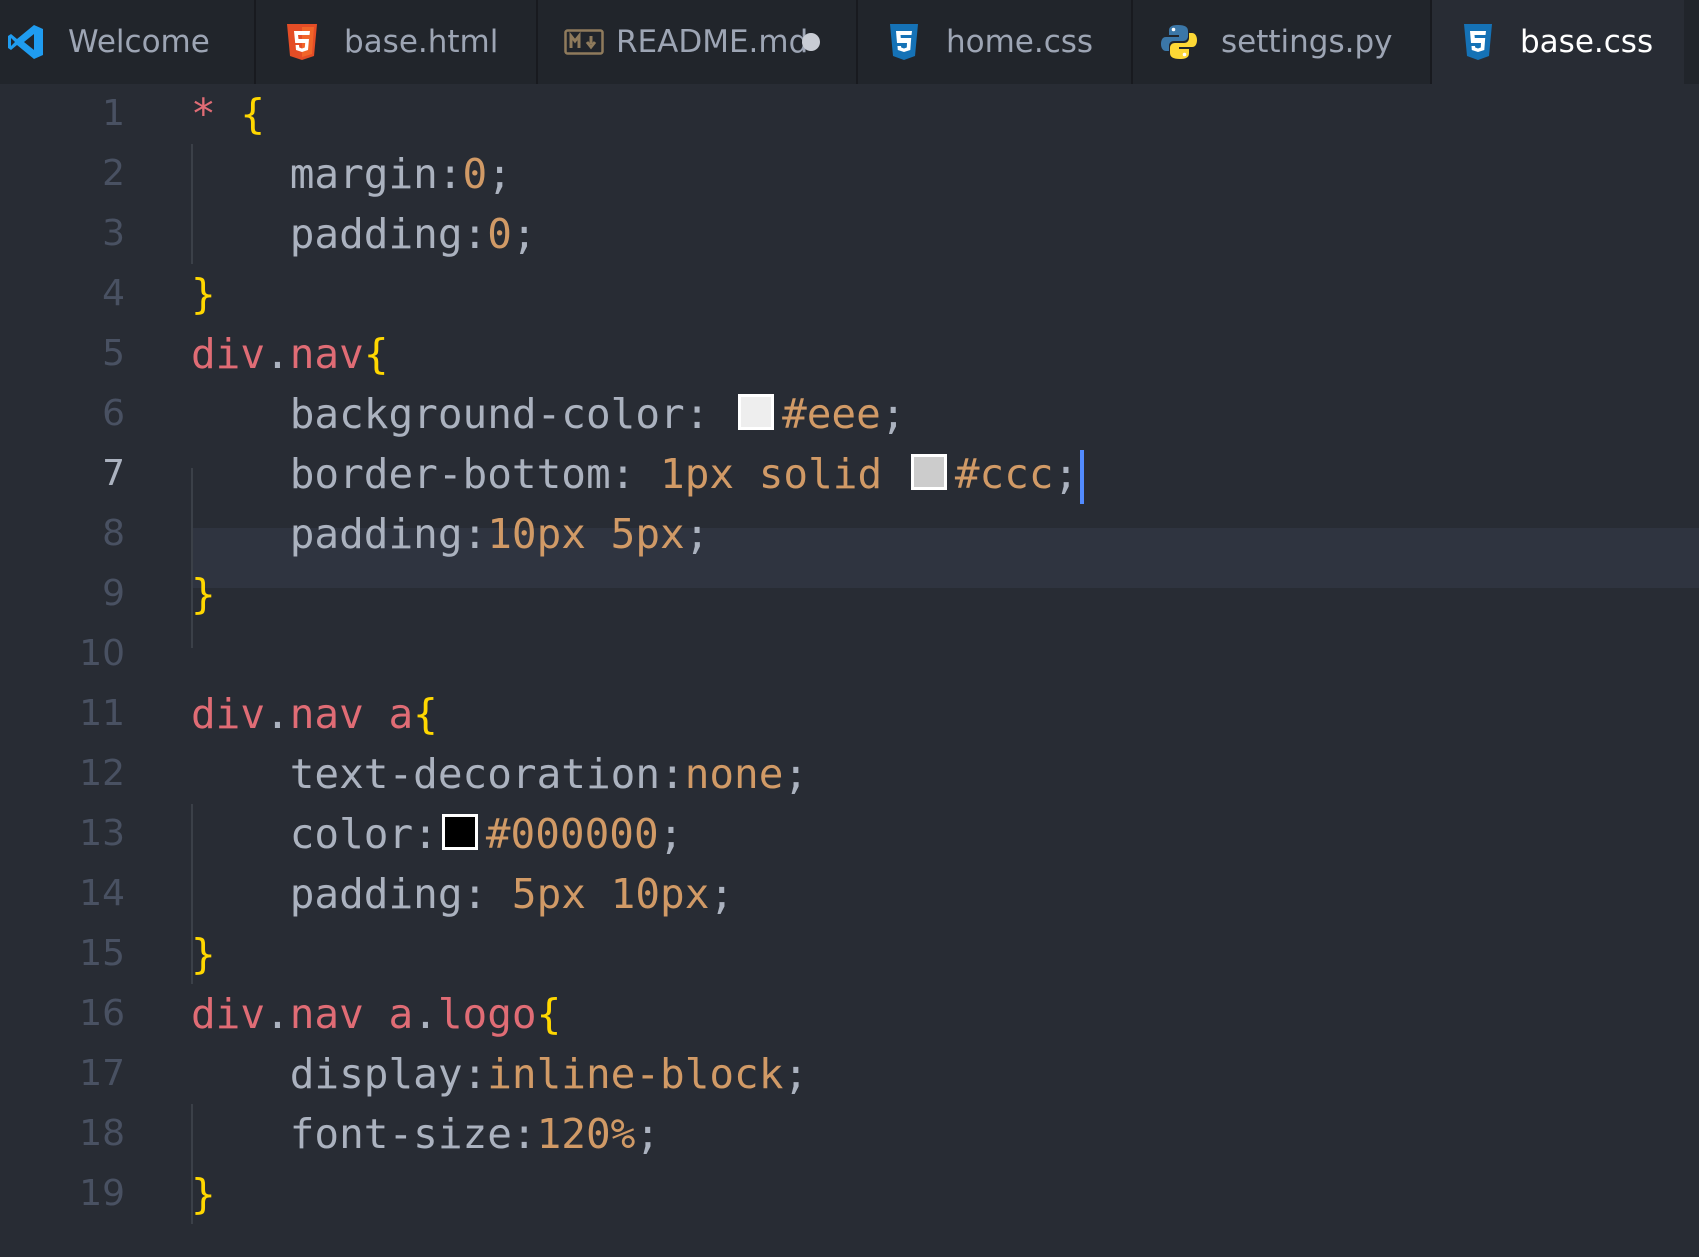  Describe the element at coordinates (572, 834) in the screenshot. I see `code-token: #000000` at that location.